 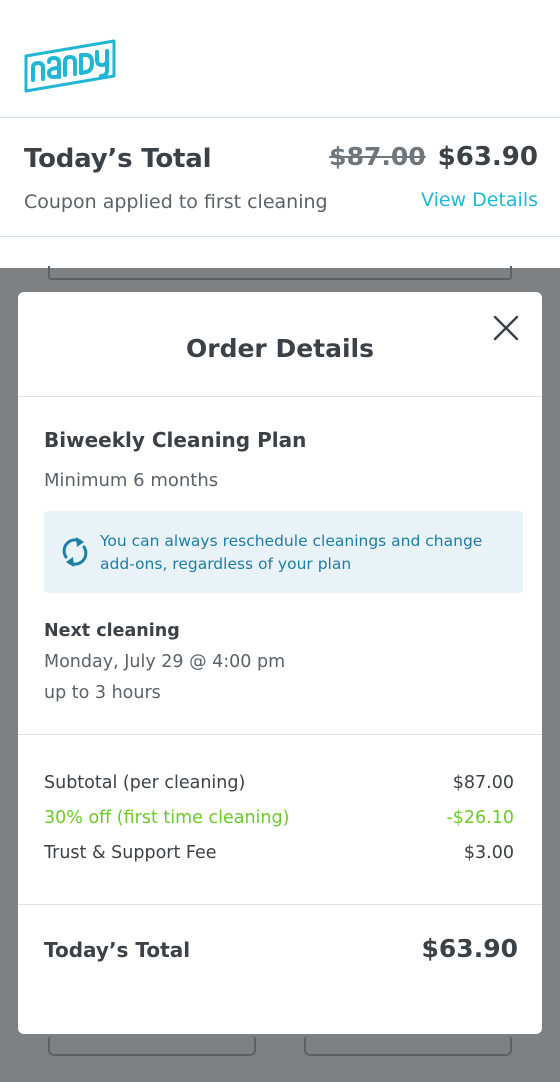 What do you see at coordinates (118, 159) in the screenshot?
I see `todays-total-title: Today’s Total` at bounding box center [118, 159].